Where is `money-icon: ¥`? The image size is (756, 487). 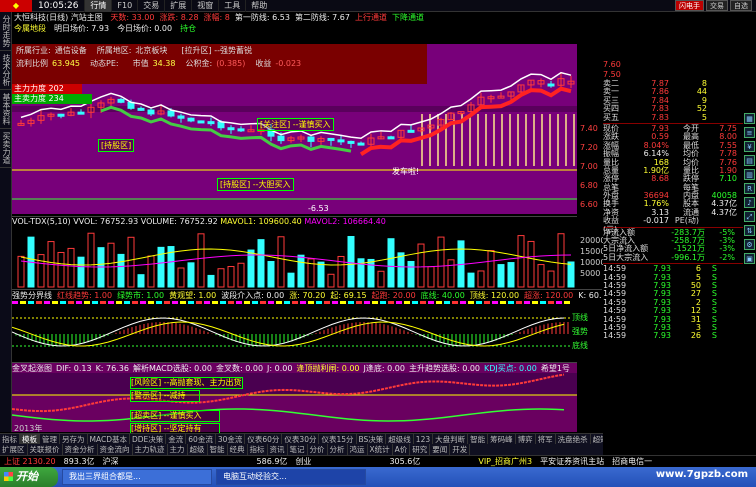
money-icon: ¥ is located at coordinates (749, 146).